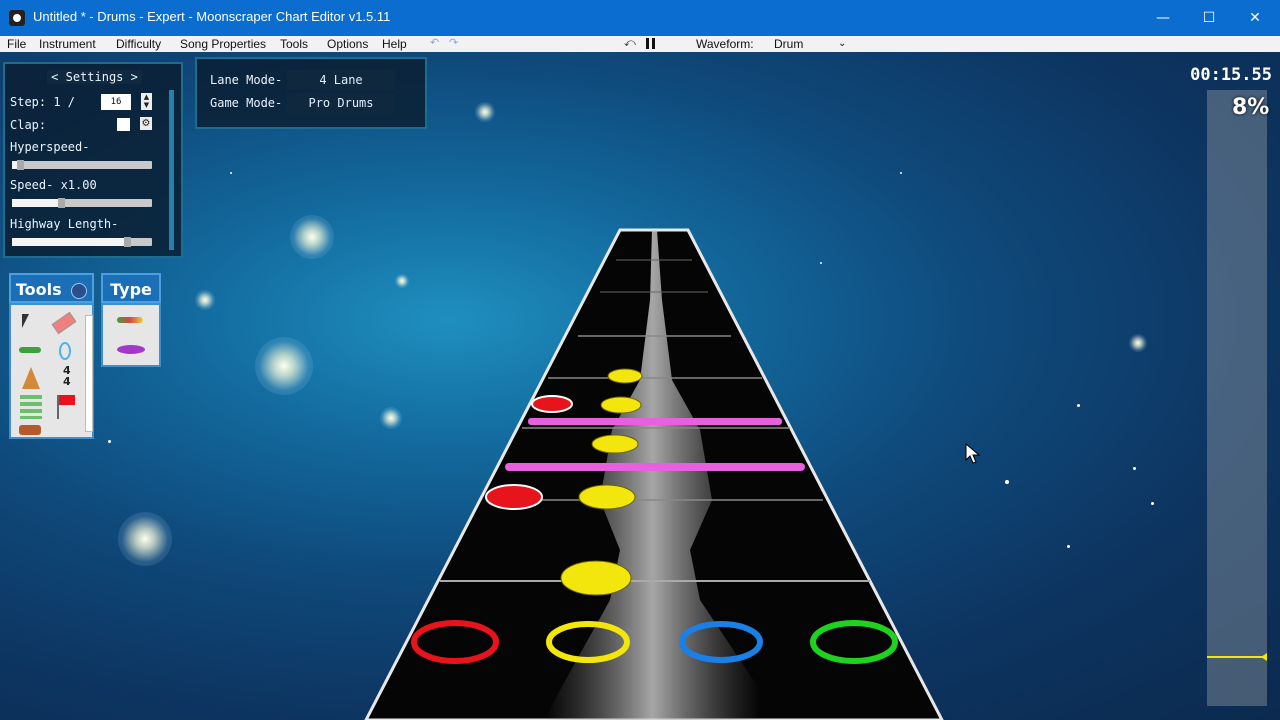 The height and width of the screenshot is (720, 1280). I want to click on tools-box: 4 4, so click(51, 371).